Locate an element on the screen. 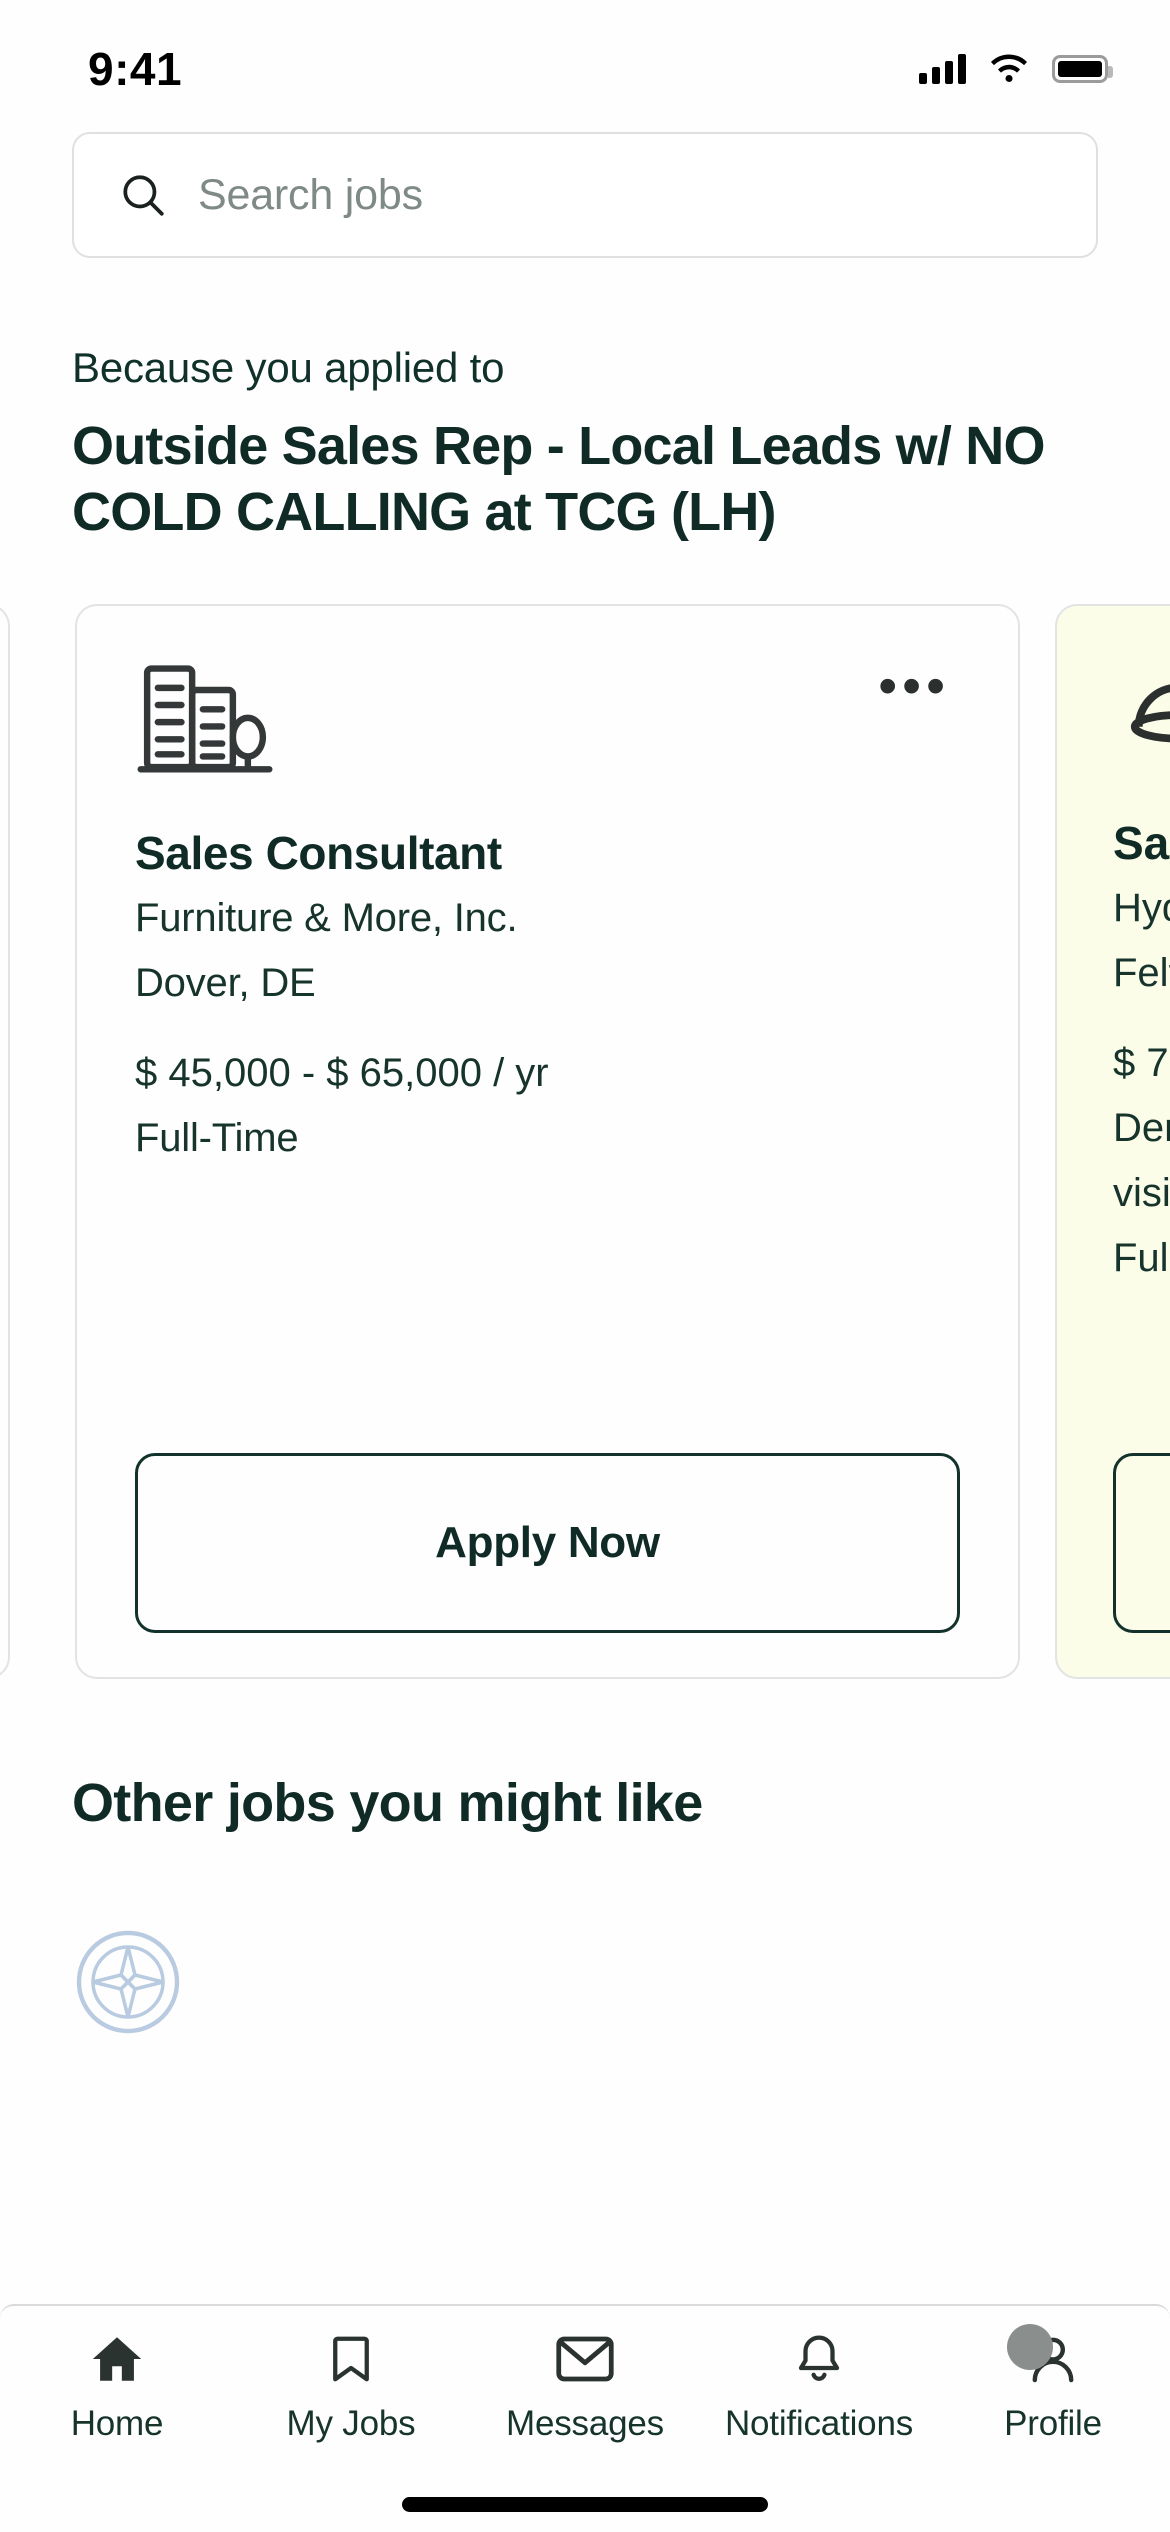 The height and width of the screenshot is (2532, 1170). next-job-benefits-2: vision insurance is located at coordinates (1141, 1192).